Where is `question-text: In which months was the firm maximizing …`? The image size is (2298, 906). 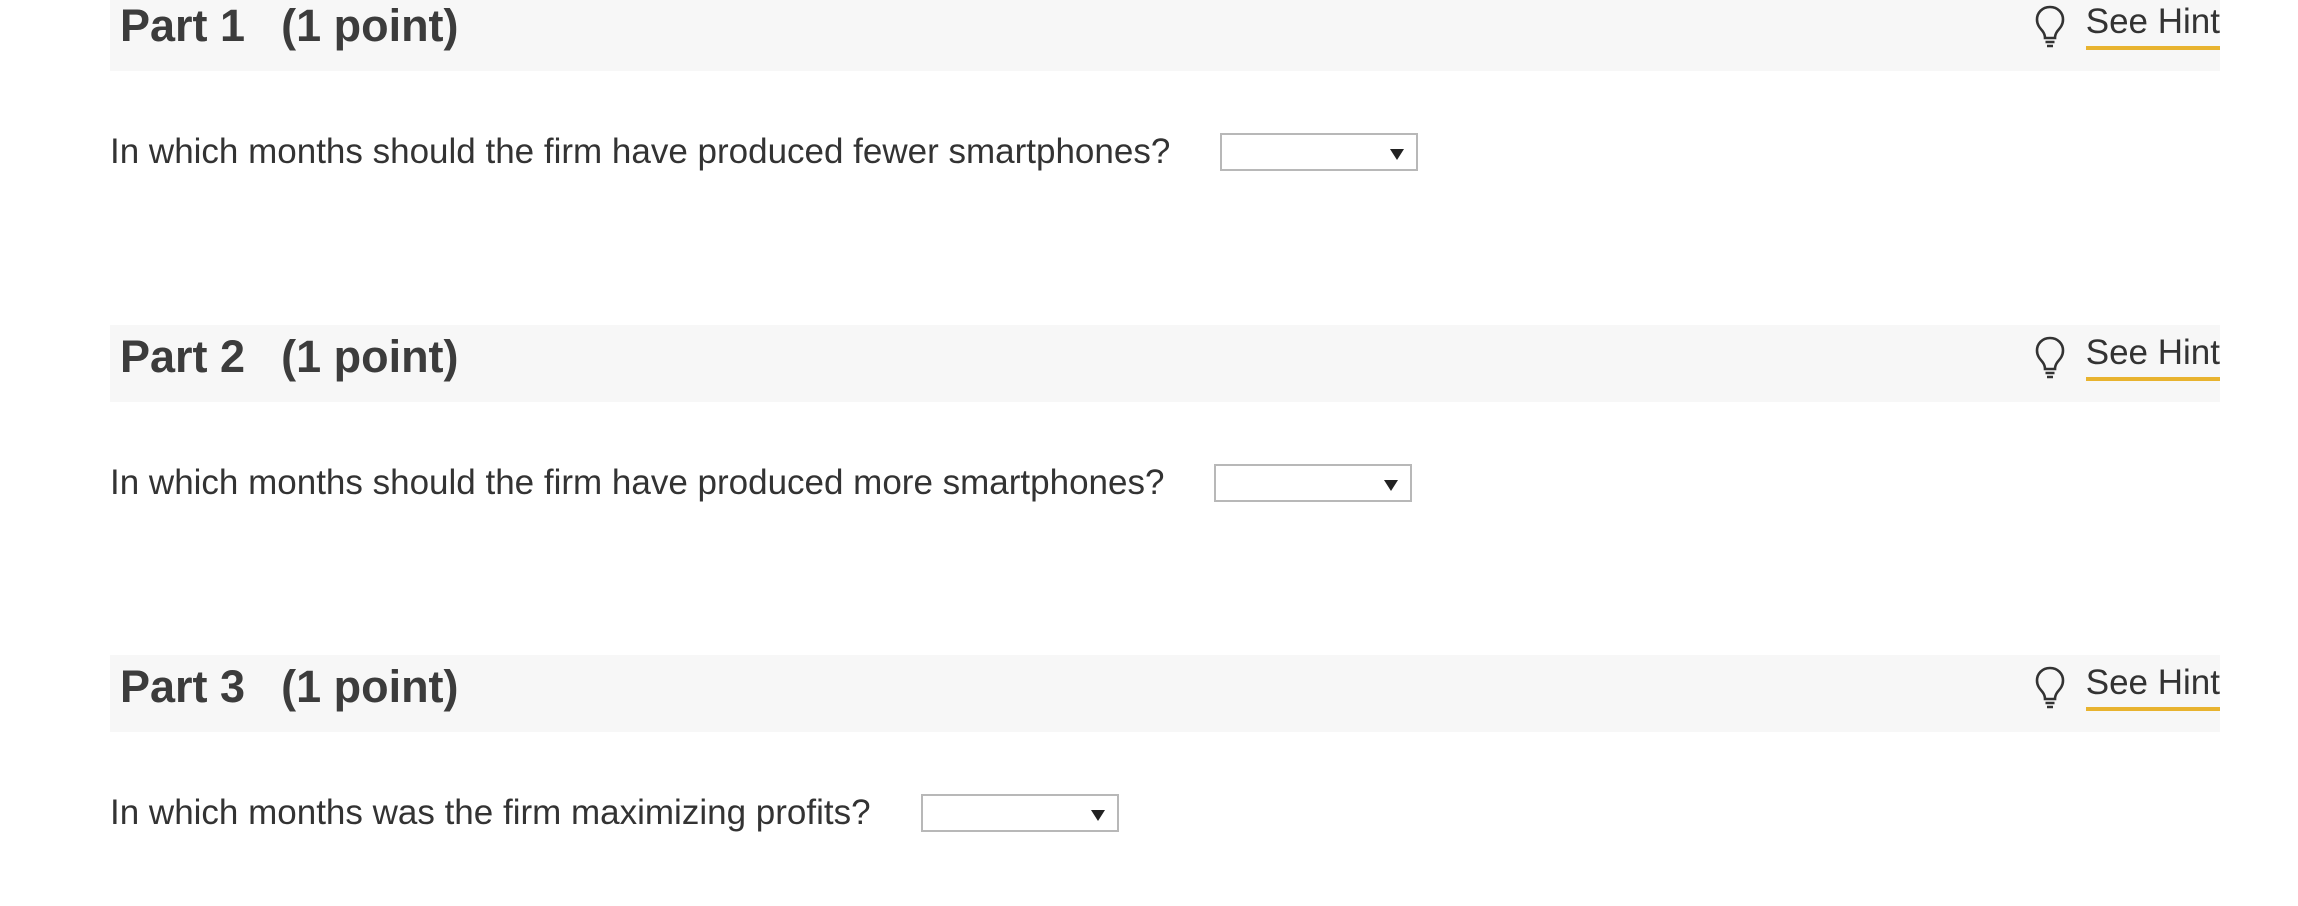 question-text: In which months was the firm maximizing … is located at coordinates (490, 812).